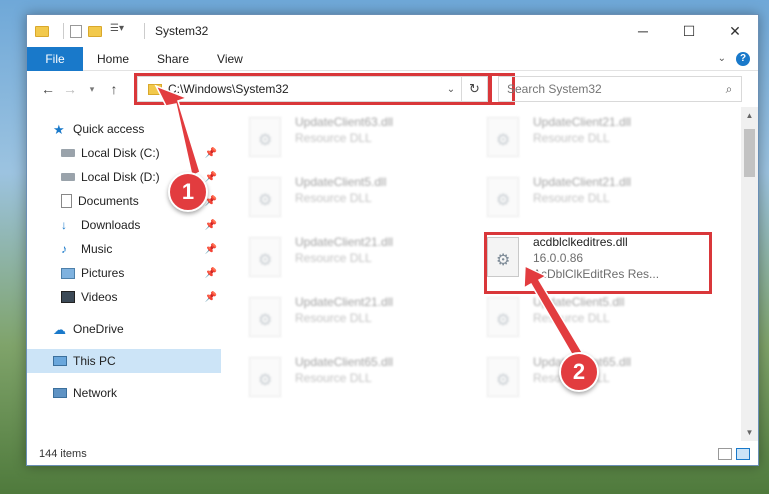 The image size is (769, 494). I want to click on search-input, so click(612, 89).